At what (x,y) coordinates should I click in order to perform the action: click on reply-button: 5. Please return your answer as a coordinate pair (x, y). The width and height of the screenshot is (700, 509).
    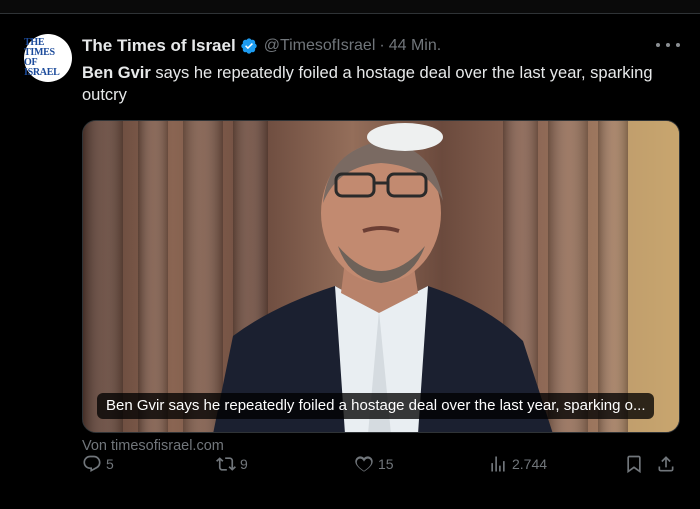
    Looking at the image, I should click on (98, 464).